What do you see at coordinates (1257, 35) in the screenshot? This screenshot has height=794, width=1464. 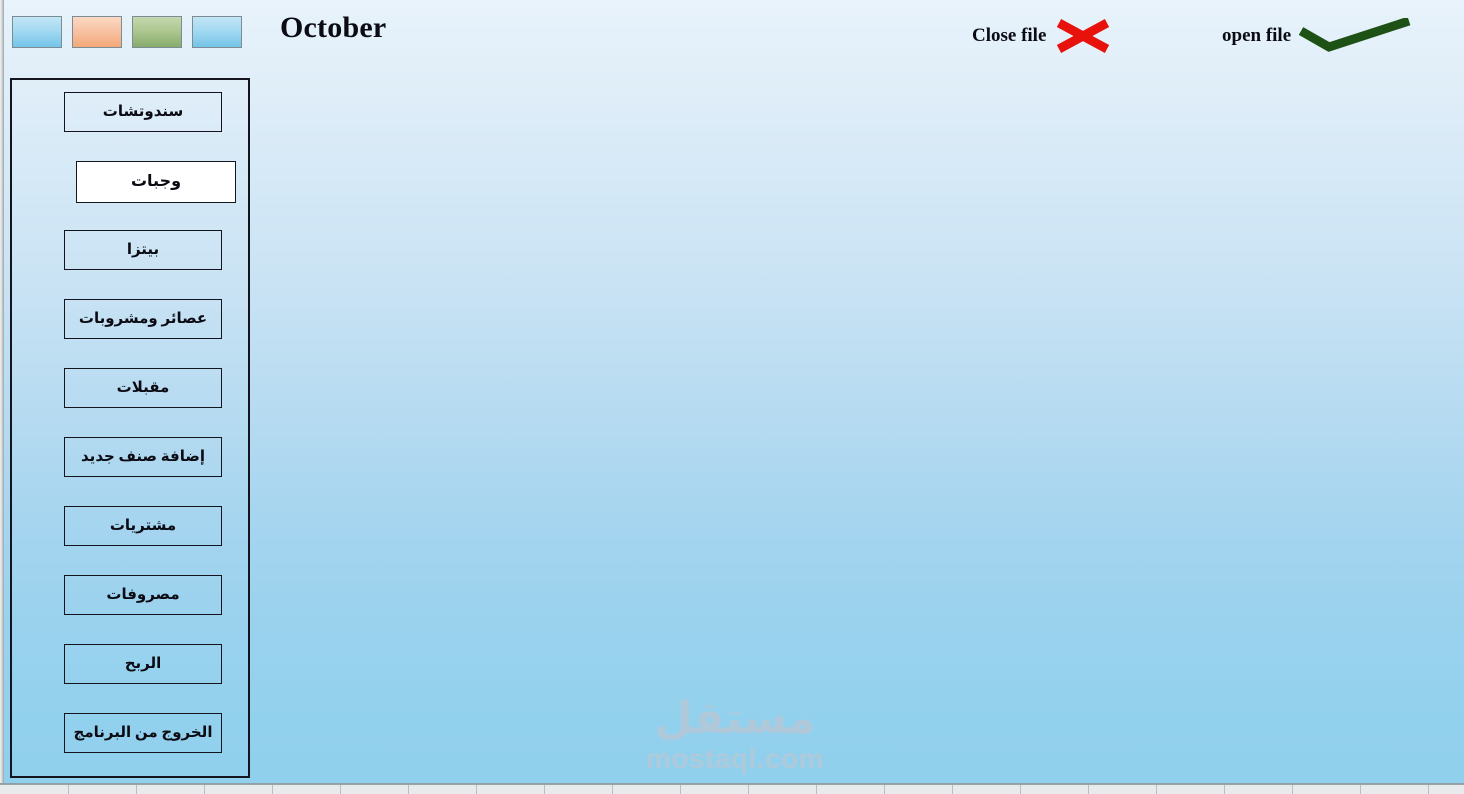 I see `open-file-label: open file` at bounding box center [1257, 35].